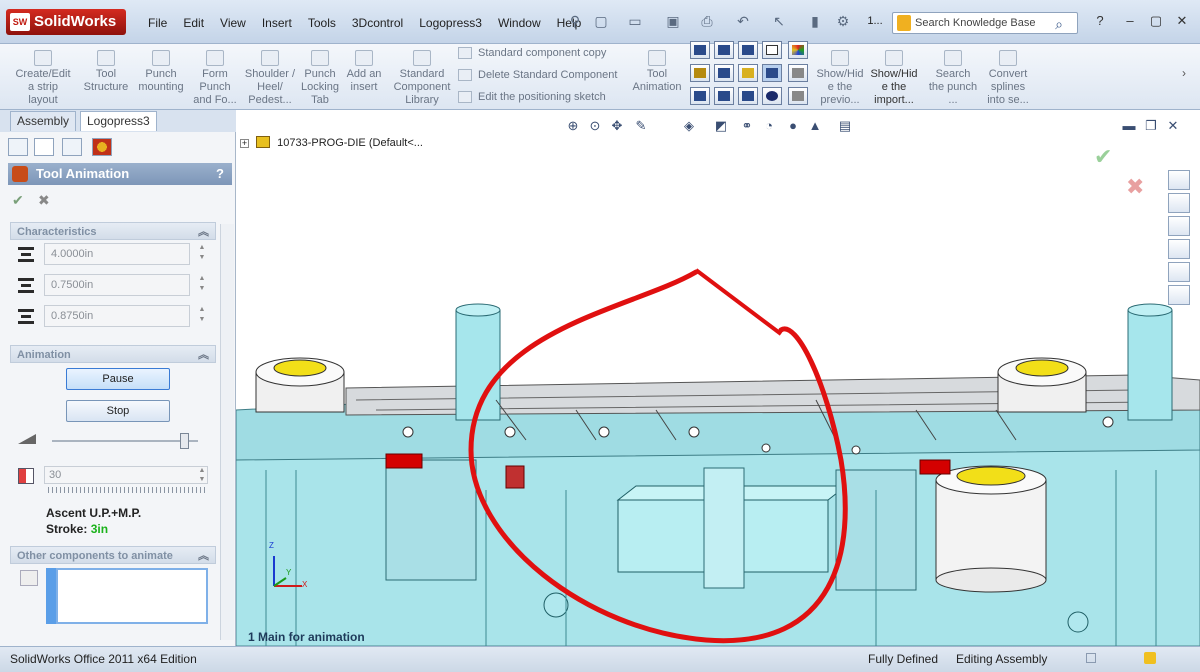 This screenshot has height=672, width=1200. Describe the element at coordinates (202, 254) in the screenshot. I see `spinner-1-icon: ▲ ▼` at that location.